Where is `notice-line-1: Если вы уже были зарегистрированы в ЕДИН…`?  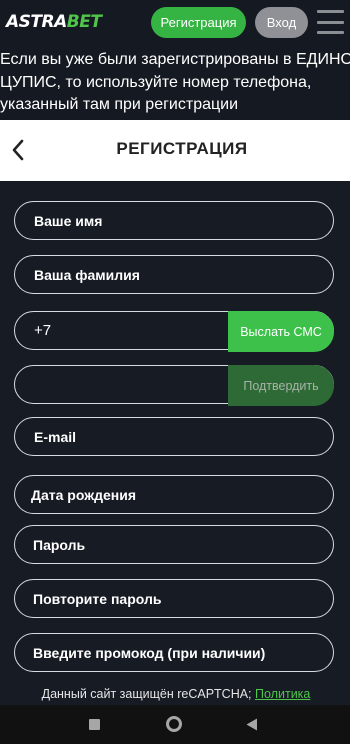
notice-line-1: Если вы уже были зарегистрированы в ЕДИН… is located at coordinates (175, 59).